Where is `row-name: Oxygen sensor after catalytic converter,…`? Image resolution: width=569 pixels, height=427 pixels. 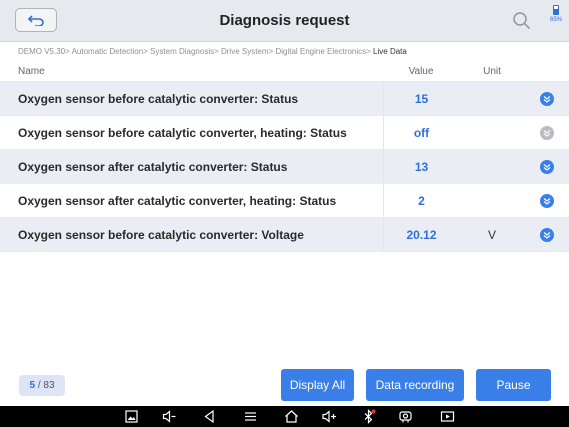 row-name: Oxygen sensor after catalytic converter,… is located at coordinates (177, 201).